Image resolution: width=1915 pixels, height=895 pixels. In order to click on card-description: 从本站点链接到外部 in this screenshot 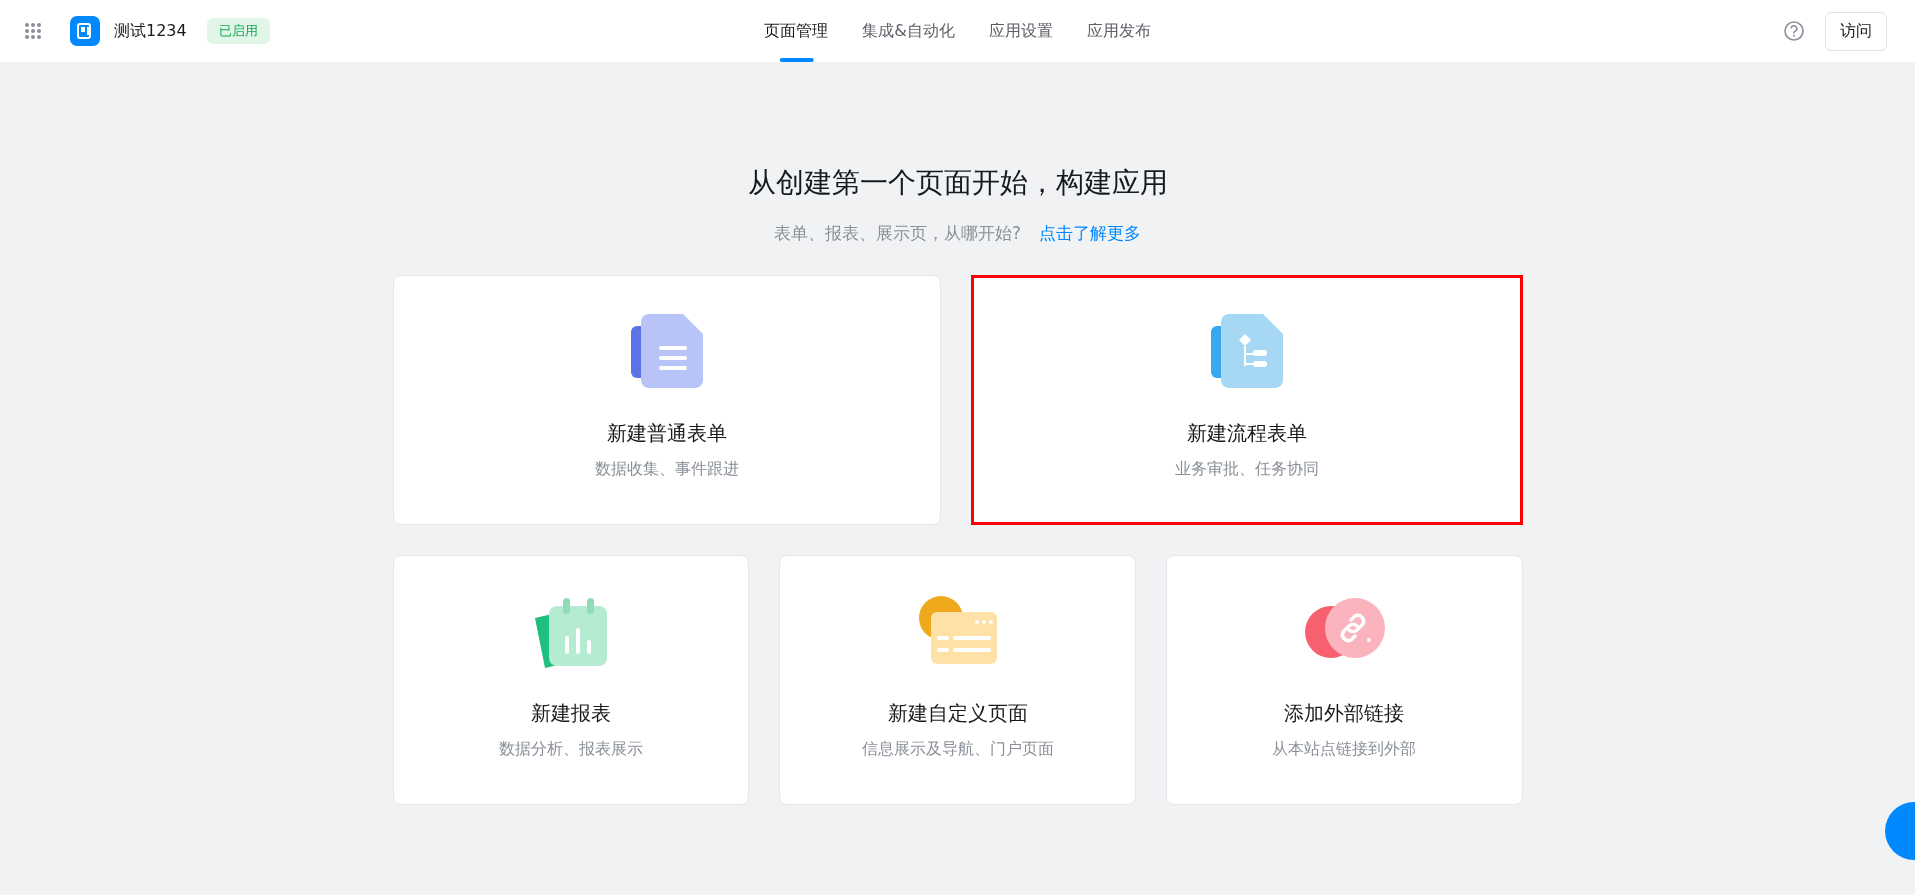, I will do `click(1344, 749)`.